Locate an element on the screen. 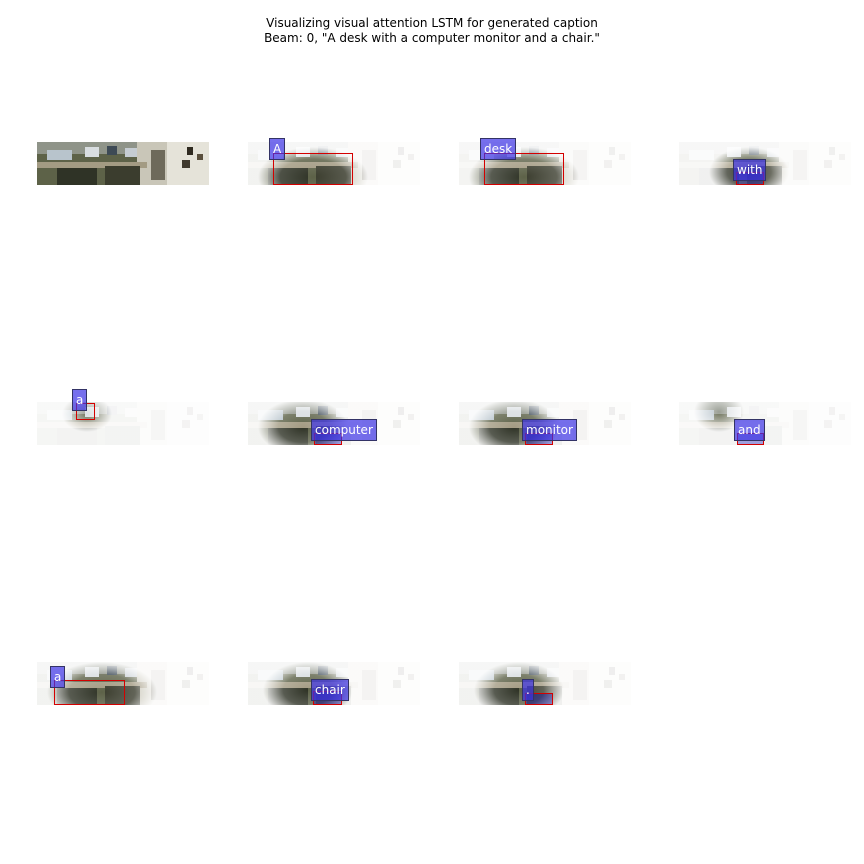 This screenshot has width=864, height=864. word-label-8: a is located at coordinates (58, 677).